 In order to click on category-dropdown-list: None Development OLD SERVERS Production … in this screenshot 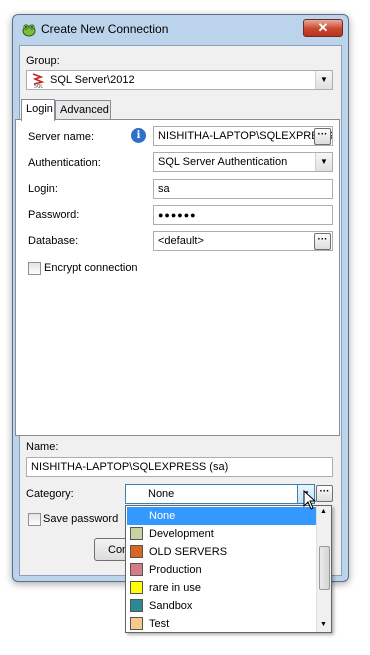, I will do `click(228, 569)`.